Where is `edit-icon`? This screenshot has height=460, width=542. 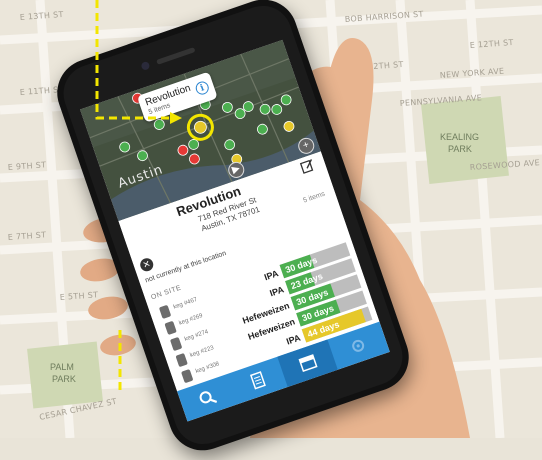 edit-icon is located at coordinates (308, 166).